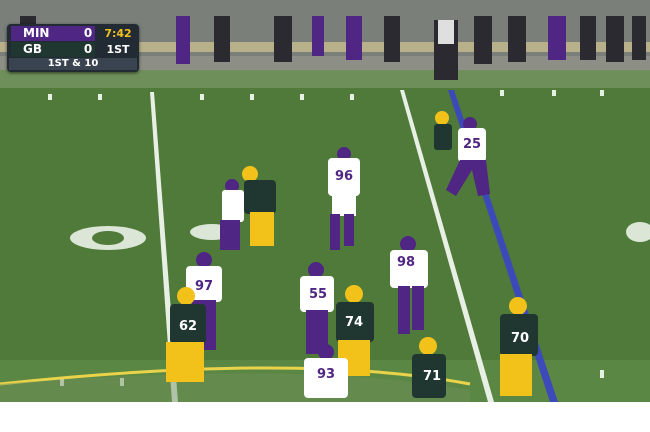 The image size is (650, 432). Describe the element at coordinates (446, 32) in the screenshot. I see `referee-stripes` at that location.